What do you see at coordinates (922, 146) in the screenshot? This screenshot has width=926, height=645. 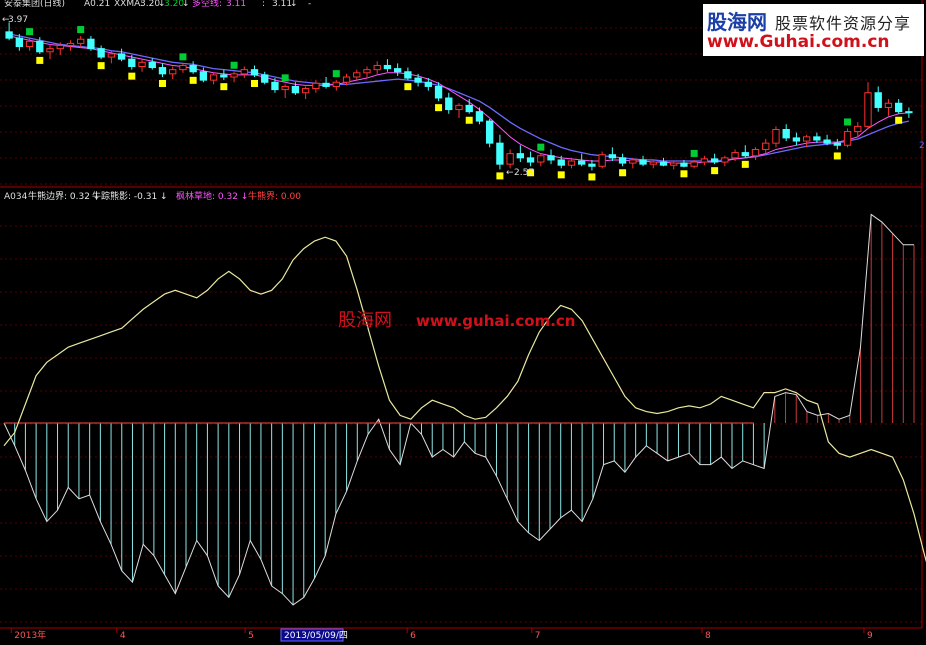 I see `right-edge-mark: 2` at bounding box center [922, 146].